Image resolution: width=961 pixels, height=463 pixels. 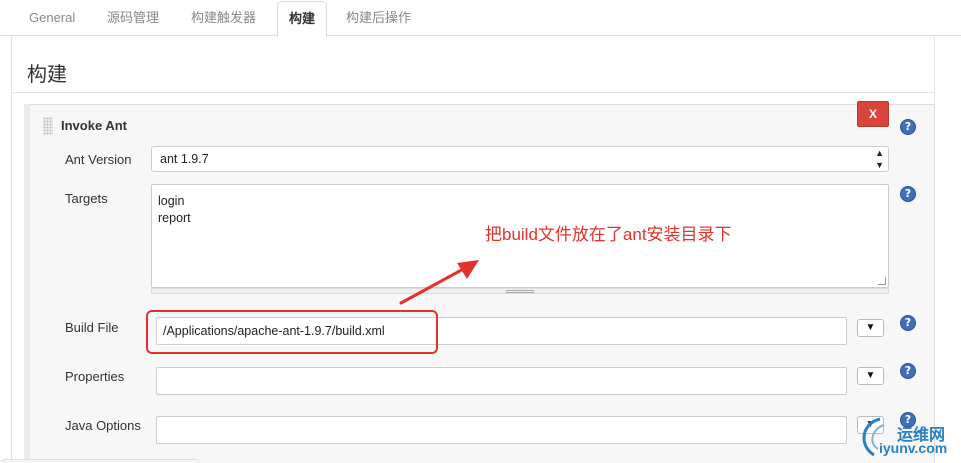 I want to click on help-icon-step: ?, so click(x=908, y=127).